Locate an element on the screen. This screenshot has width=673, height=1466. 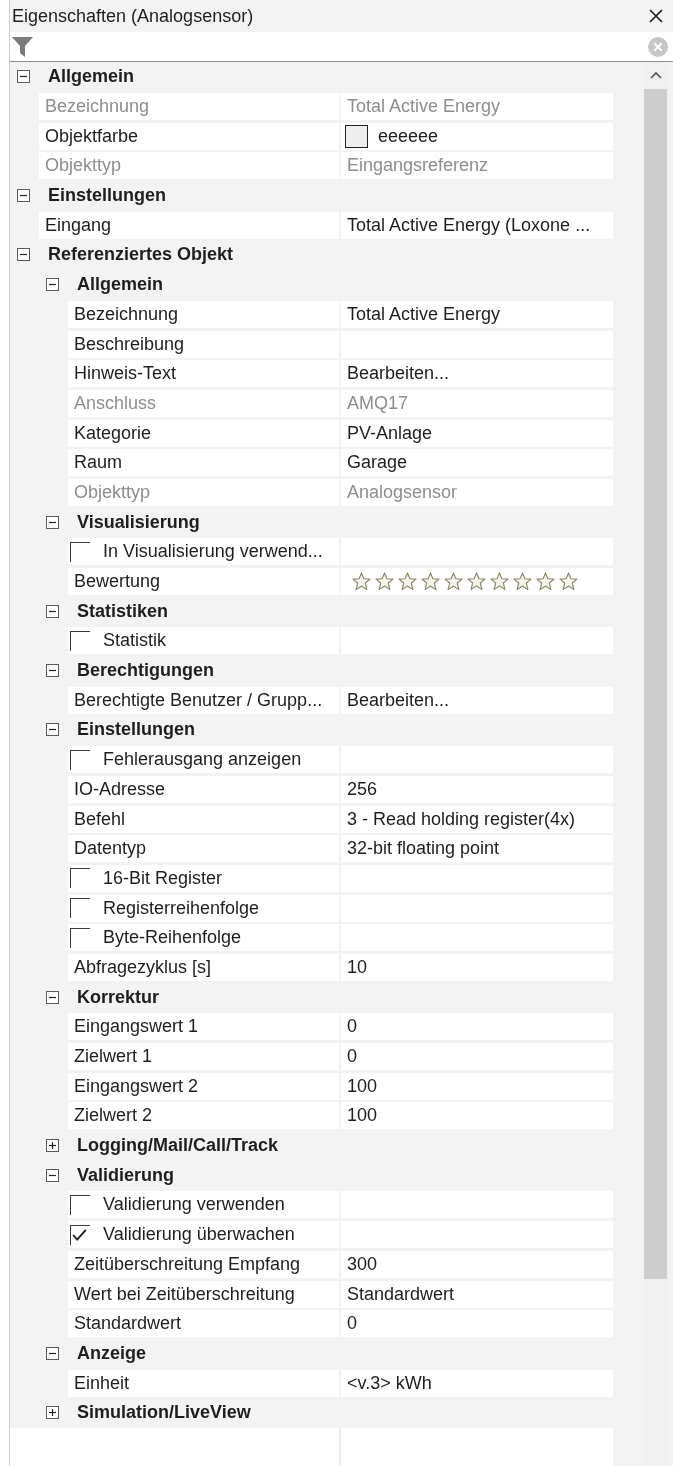
close-icon is located at coordinates (656, 16).